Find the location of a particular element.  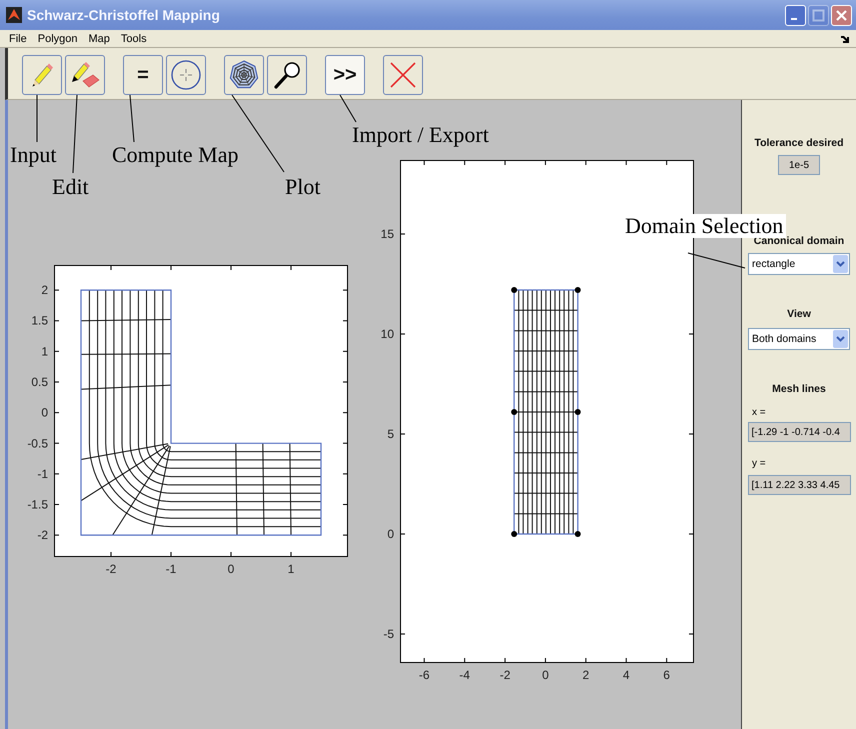

annotation-label: Import / Export is located at coordinates (420, 135).